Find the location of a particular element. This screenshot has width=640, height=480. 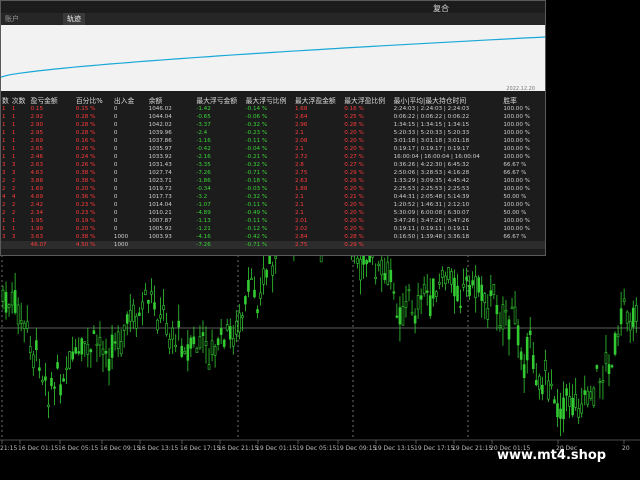

table-cell: 1019.72 is located at coordinates (160, 189).